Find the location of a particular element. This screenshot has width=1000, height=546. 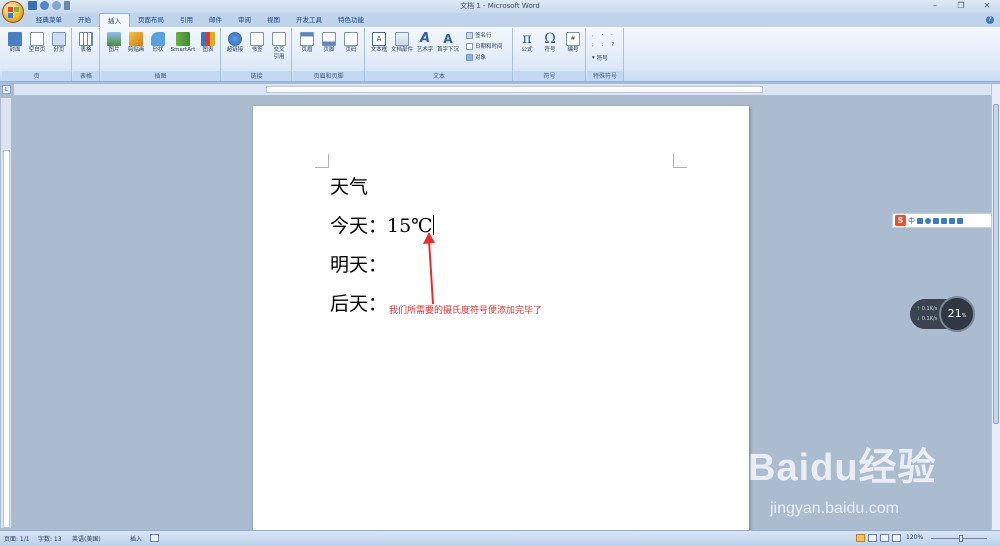

clipart-button: 剪贴画 is located at coordinates (136, 49).